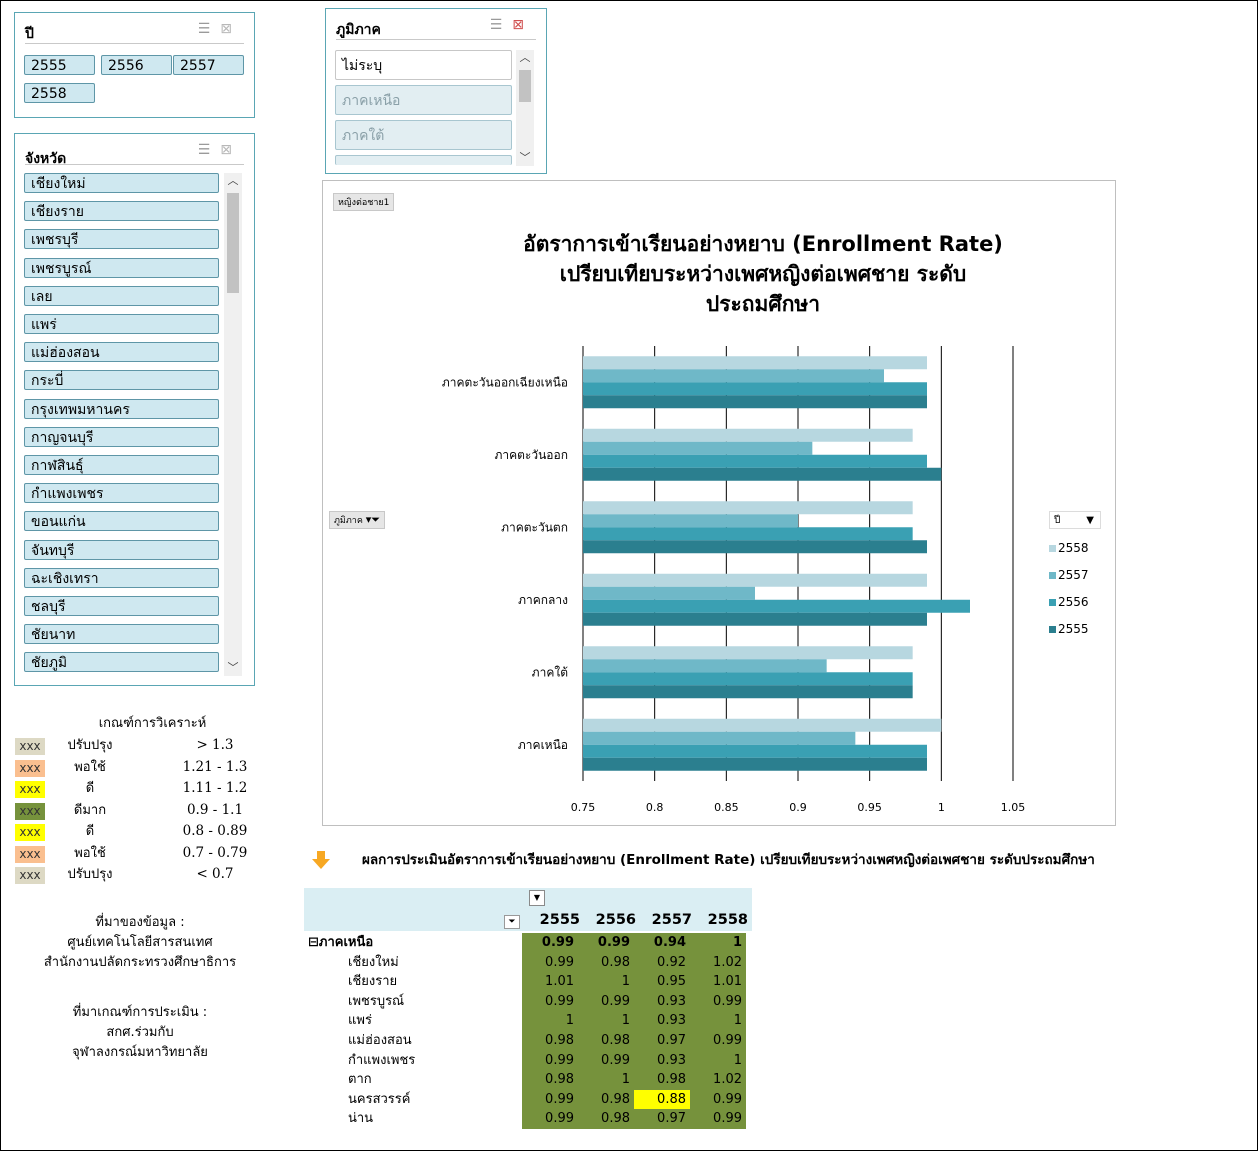 Image resolution: width=1260 pixels, height=1153 pixels. I want to click on table-row: เชียงราย 1.01 1 0.95 1.01, so click(528, 982).